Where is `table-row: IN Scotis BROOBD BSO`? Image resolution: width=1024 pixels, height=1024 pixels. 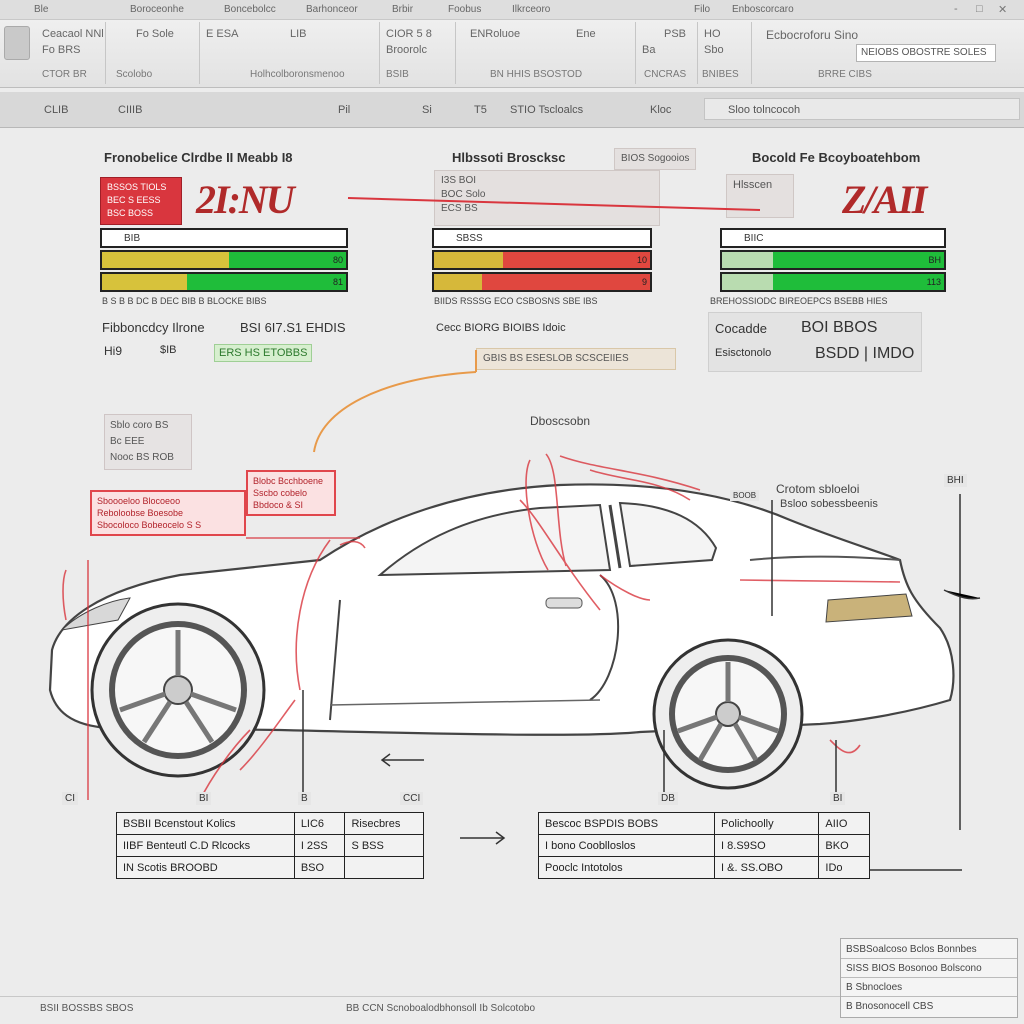 table-row: IN Scotis BROOBD BSO is located at coordinates (270, 867).